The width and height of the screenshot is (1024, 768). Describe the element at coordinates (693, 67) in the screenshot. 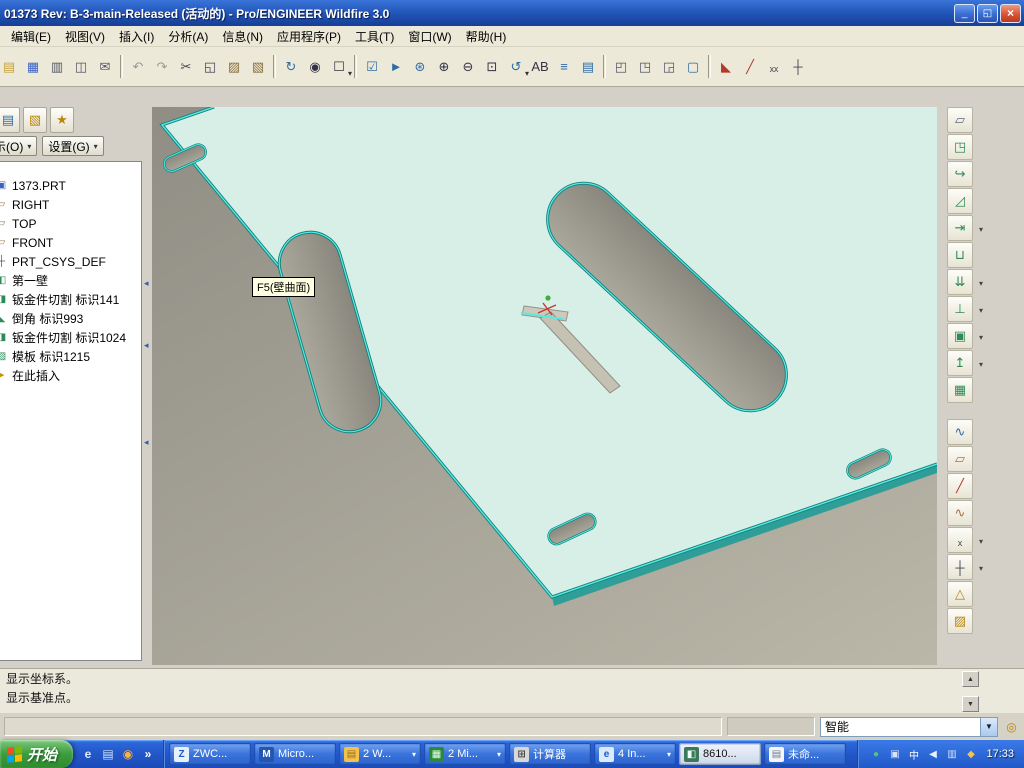

I see `sketch-display-icon: ▢` at that location.